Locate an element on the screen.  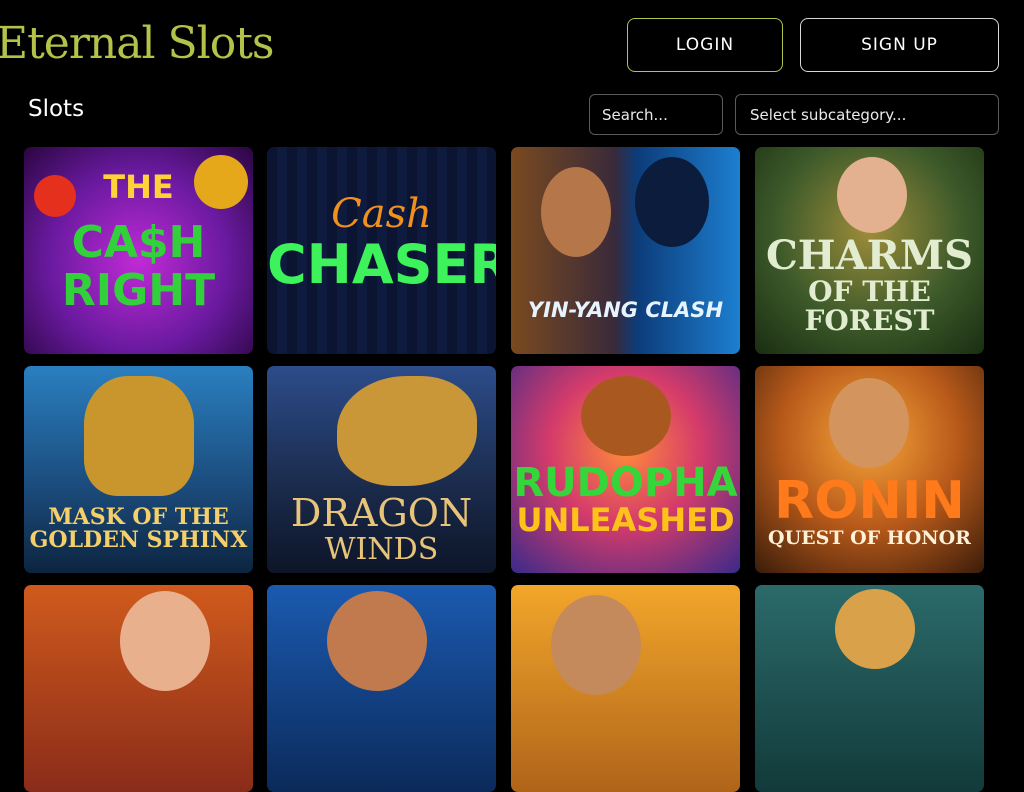
login-button: LOGIN is located at coordinates (705, 45).